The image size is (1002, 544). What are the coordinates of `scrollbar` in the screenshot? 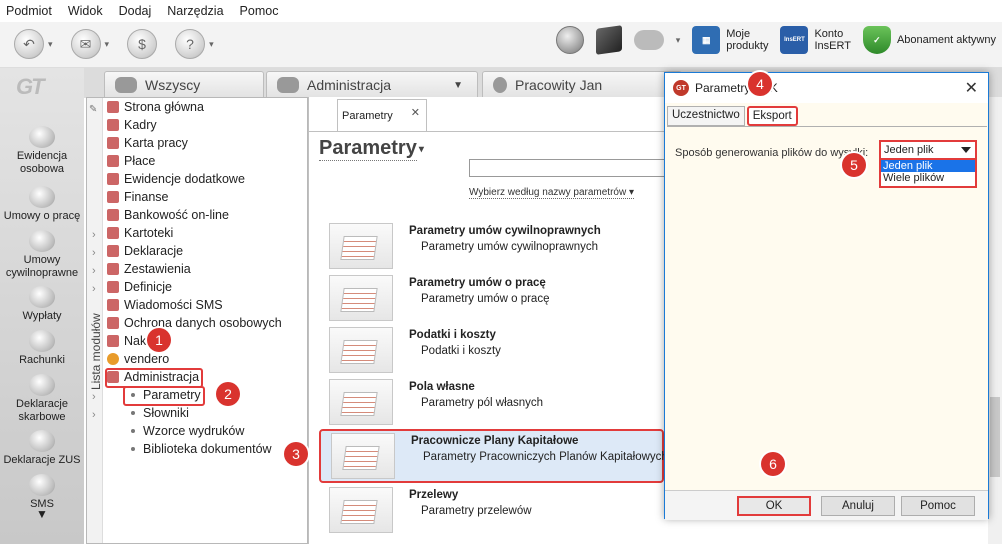 It's located at (995, 320).